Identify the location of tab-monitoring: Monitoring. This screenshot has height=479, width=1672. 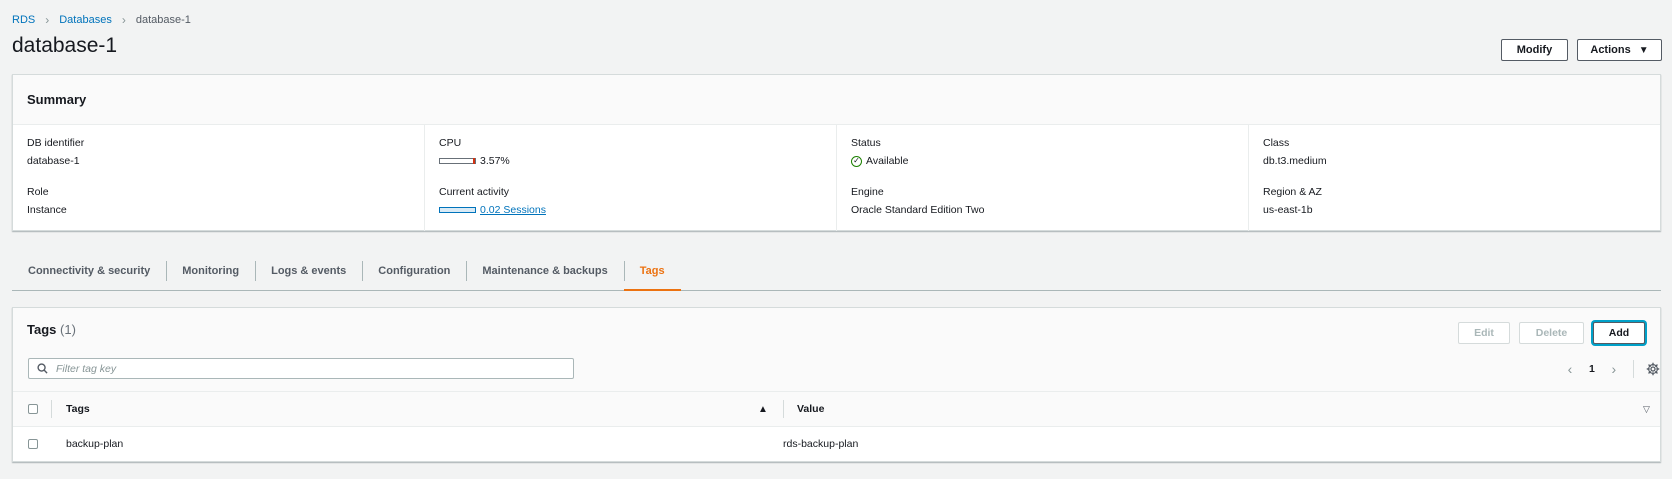
(210, 271).